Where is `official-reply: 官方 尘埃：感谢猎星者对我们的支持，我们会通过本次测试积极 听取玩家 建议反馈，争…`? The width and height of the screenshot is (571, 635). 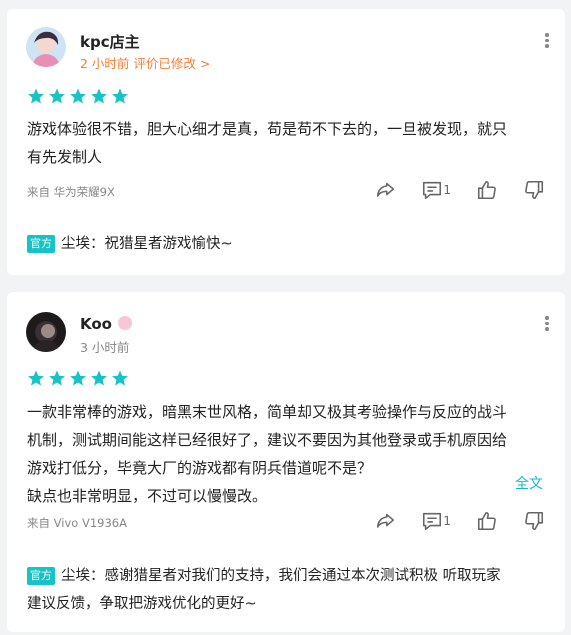
official-reply: 官方 尘埃：感谢猎星者对我们的支持，我们会通过本次测试积极 听取玩家 建议反馈，争… is located at coordinates (292, 590).